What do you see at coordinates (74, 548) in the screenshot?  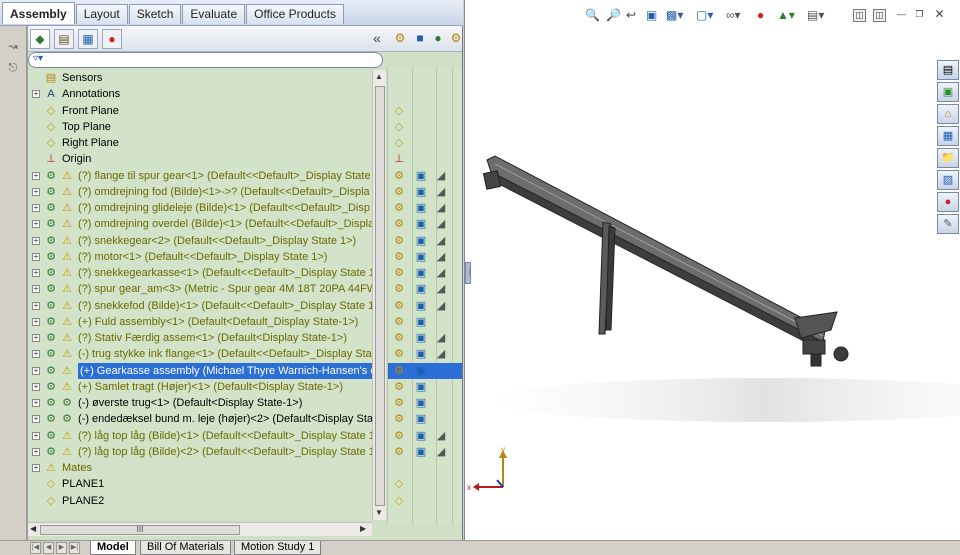 I see `last-tab-icon: ▶|` at bounding box center [74, 548].